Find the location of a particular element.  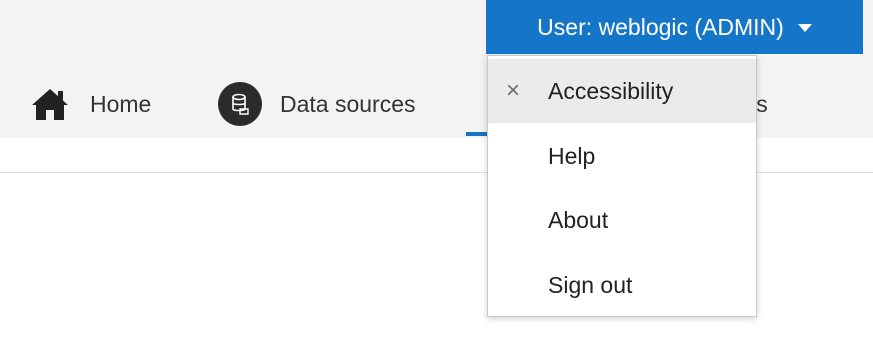

menu-item-help: Help is located at coordinates (622, 156).